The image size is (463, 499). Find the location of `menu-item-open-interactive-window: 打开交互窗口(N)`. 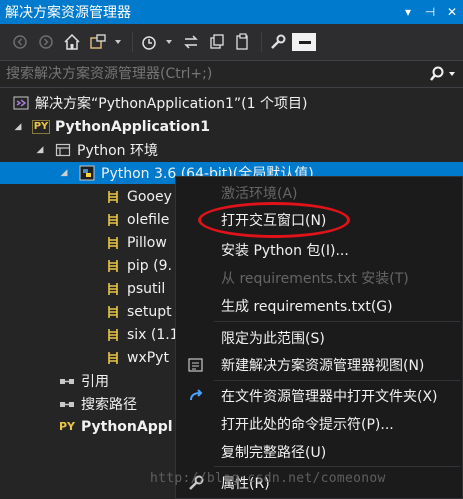

menu-item-open-interactive-window: 打开交互窗口(N) is located at coordinates (319, 219).